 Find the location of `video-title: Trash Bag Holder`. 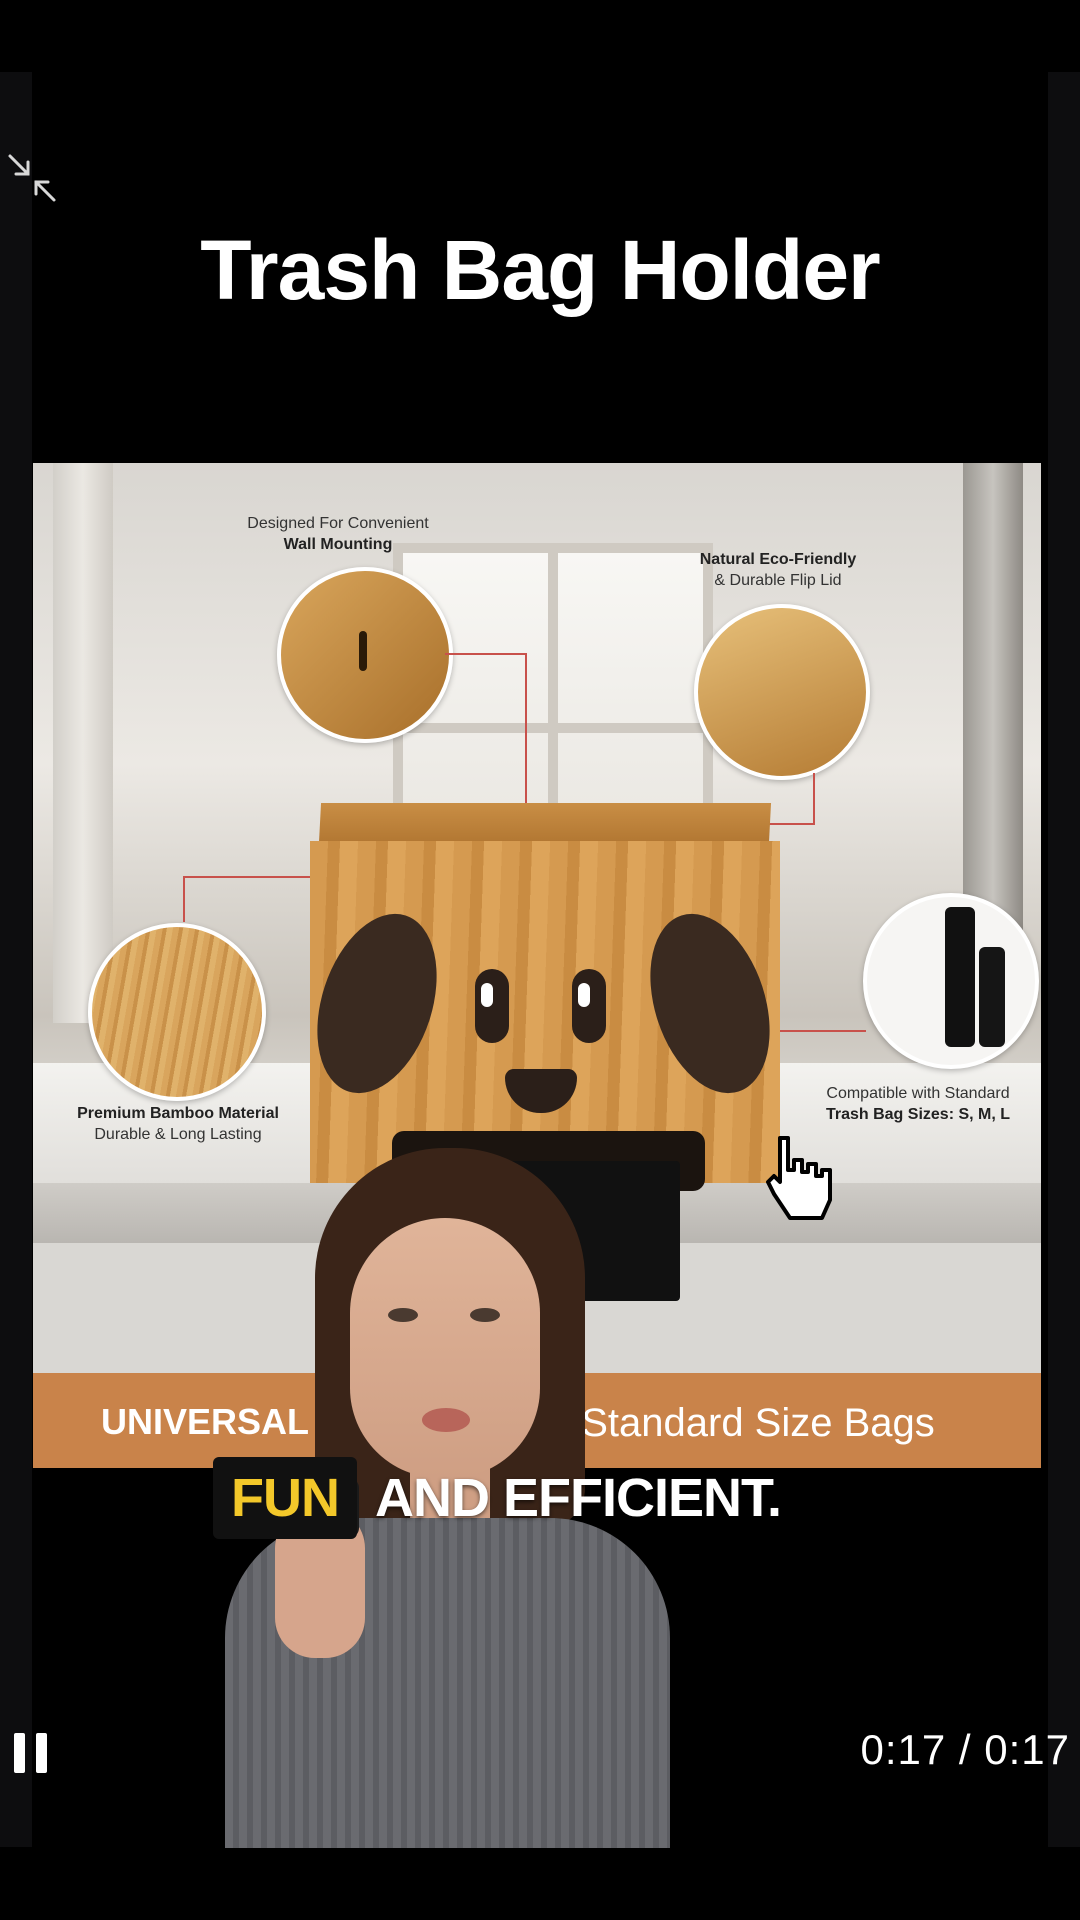

video-title: Trash Bag Holder is located at coordinates (540, 270).